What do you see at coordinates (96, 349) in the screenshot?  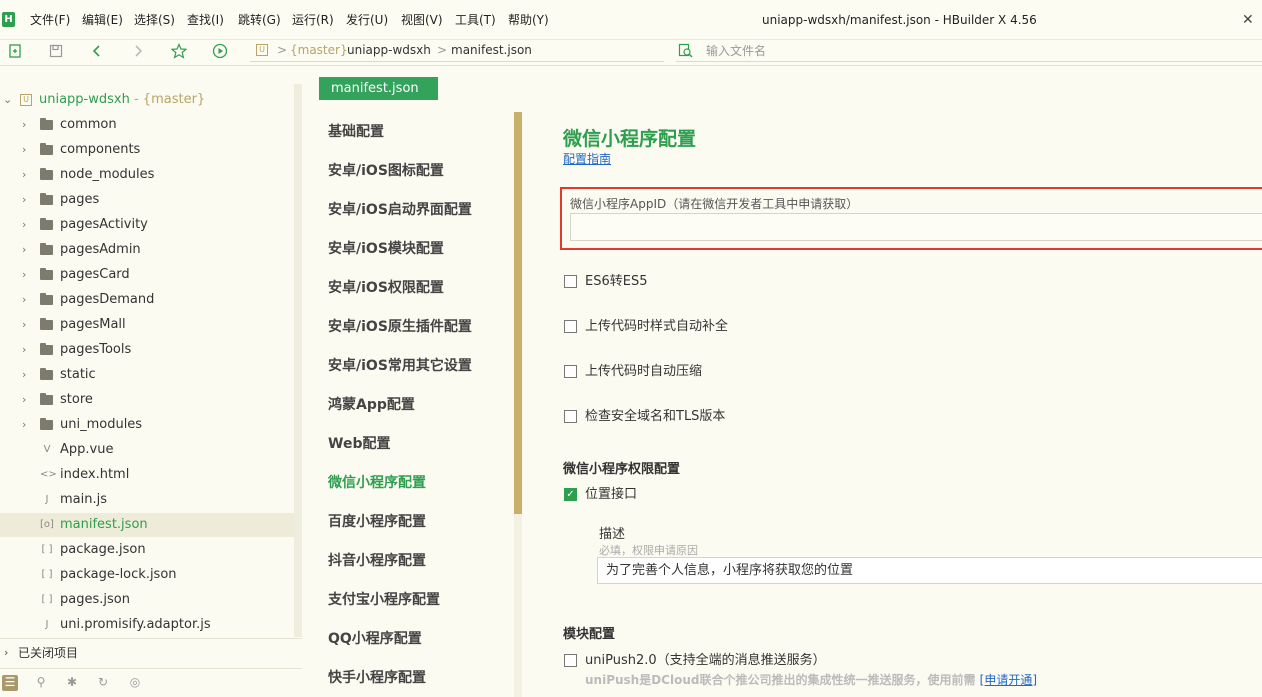 I see `tree-item-label: pagesTools` at bounding box center [96, 349].